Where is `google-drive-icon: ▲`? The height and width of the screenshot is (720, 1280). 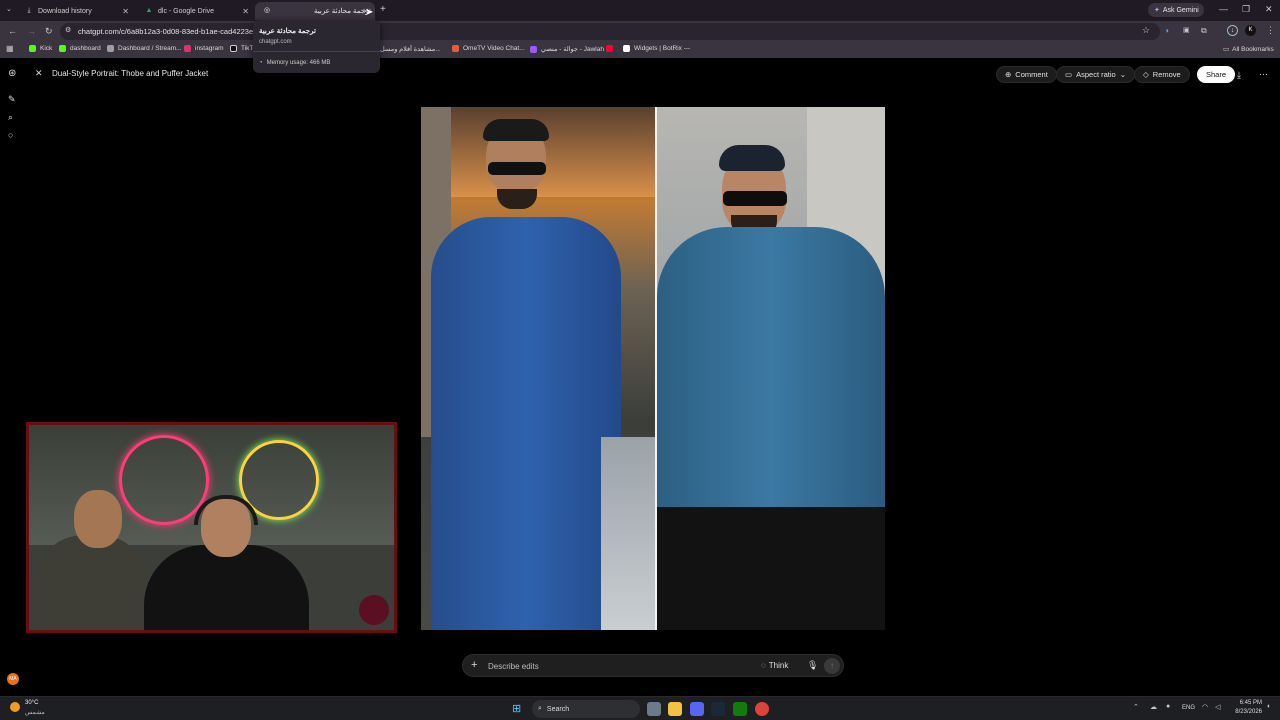 google-drive-icon: ▲ is located at coordinates (149, 10).